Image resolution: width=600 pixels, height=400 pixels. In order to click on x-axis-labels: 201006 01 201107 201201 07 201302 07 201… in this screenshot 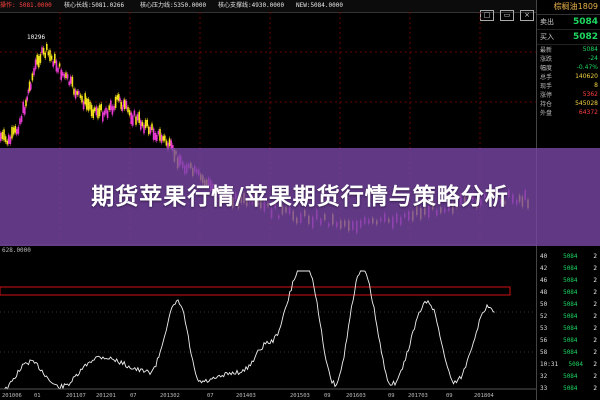, I will do `click(248, 396)`.